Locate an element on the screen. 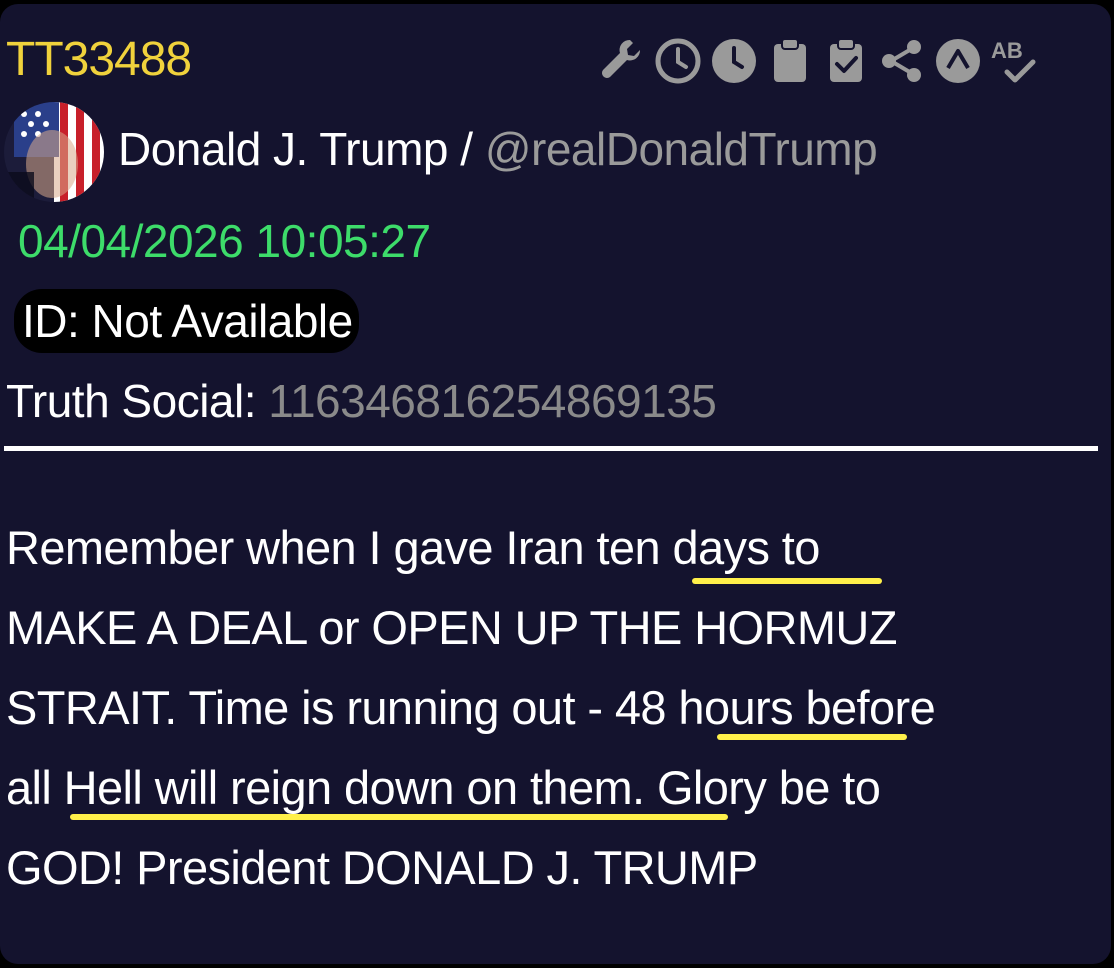 The image size is (1114, 968). clipboard-check-icon is located at coordinates (846, 61).